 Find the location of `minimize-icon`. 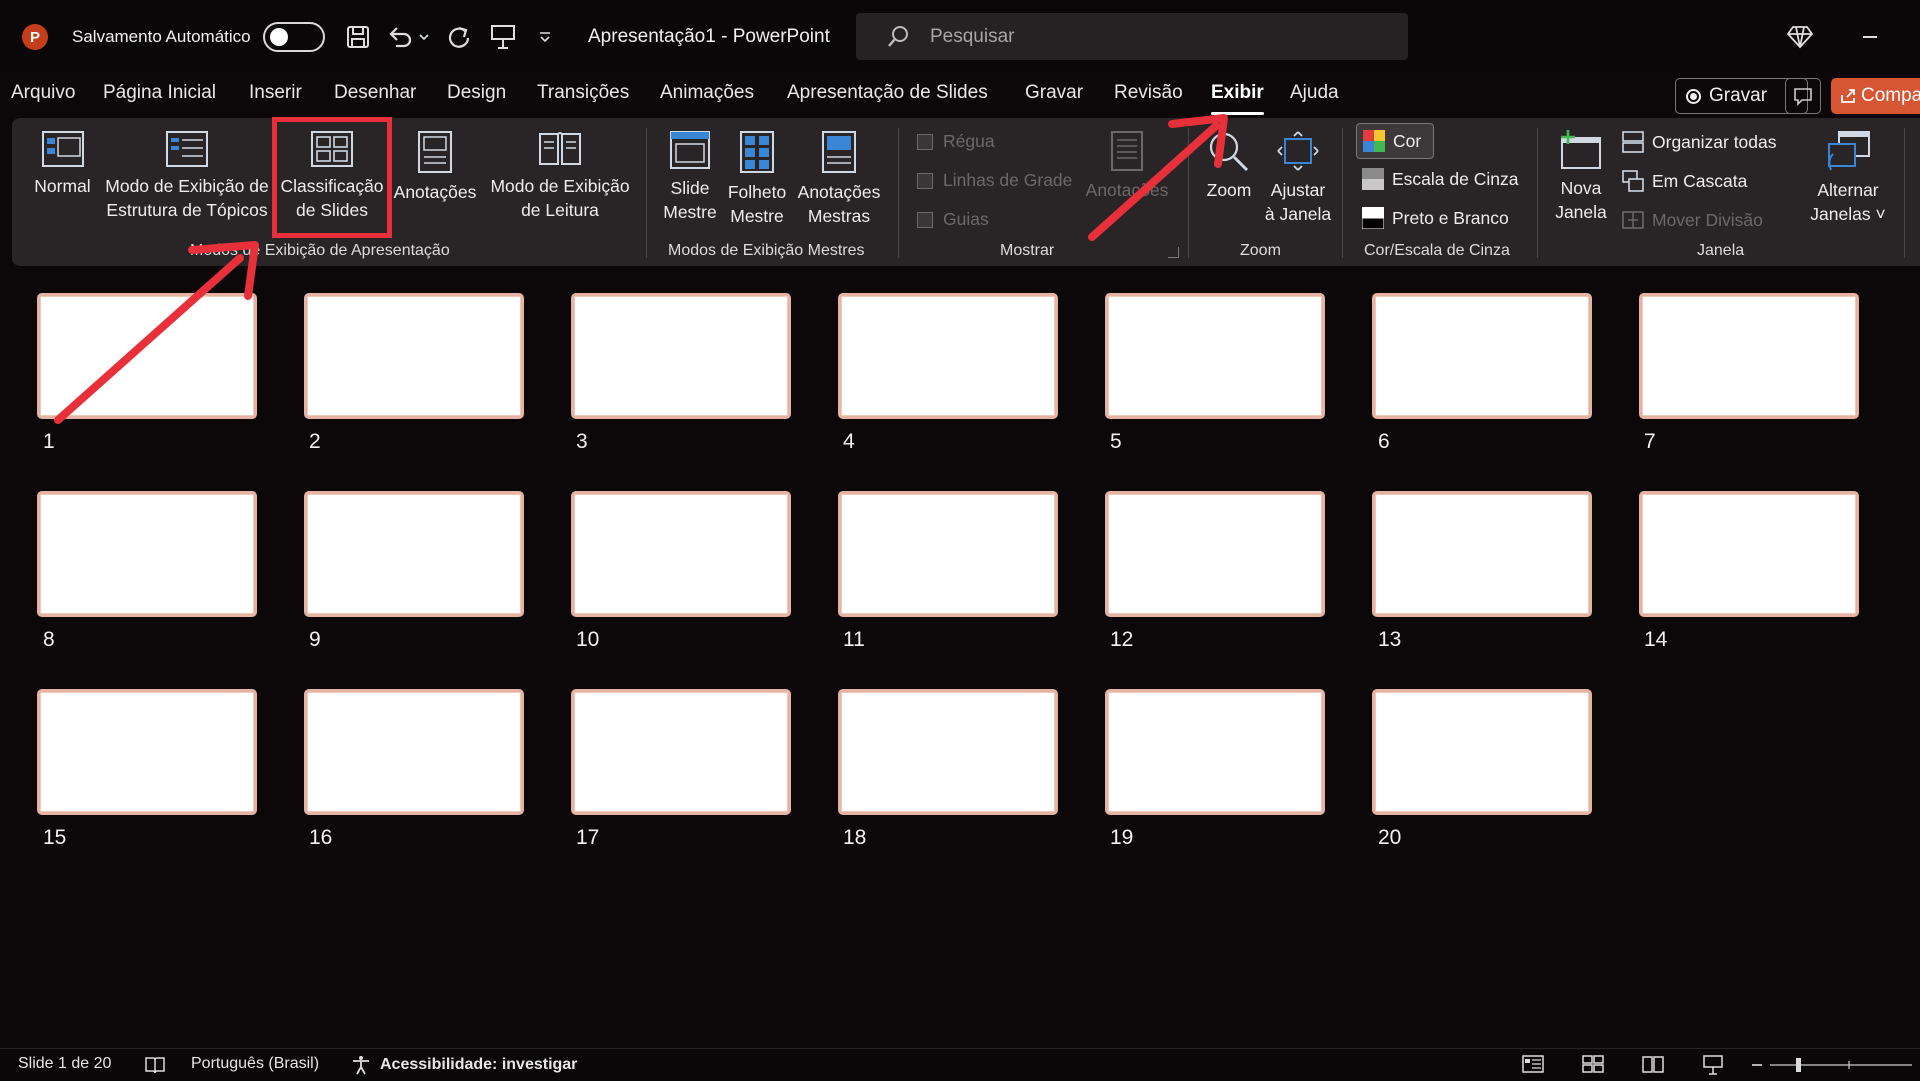

minimize-icon is located at coordinates (1871, 37).